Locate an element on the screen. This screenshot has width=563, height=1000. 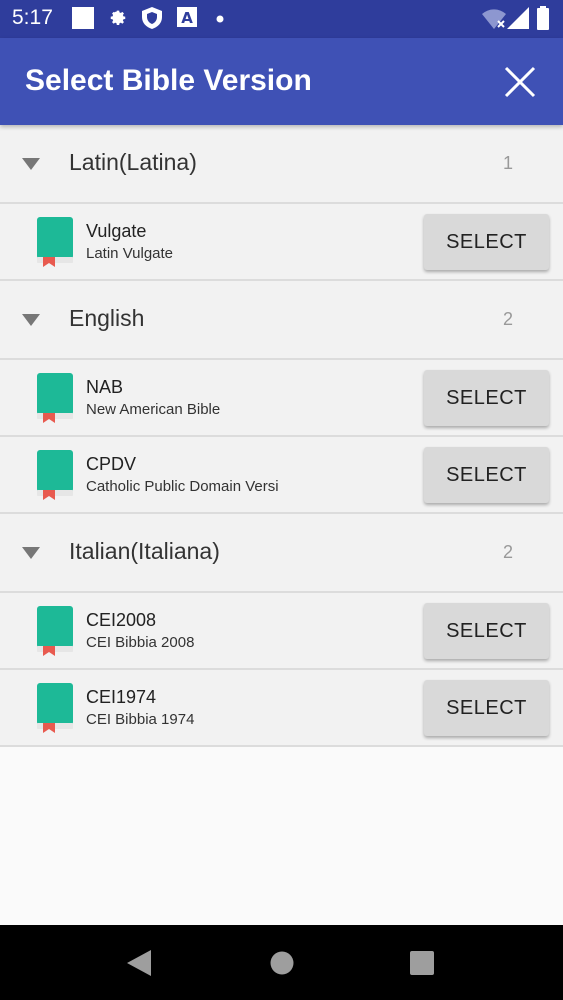
group-count: 1 is located at coordinates (507, 163).